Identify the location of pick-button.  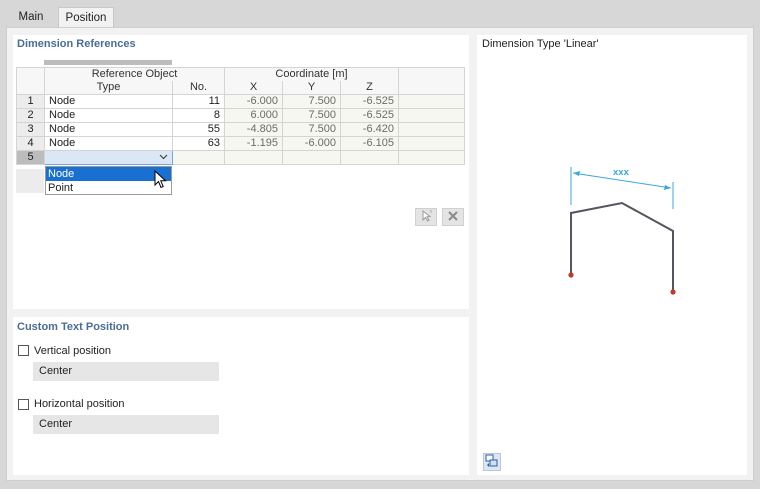
(426, 217).